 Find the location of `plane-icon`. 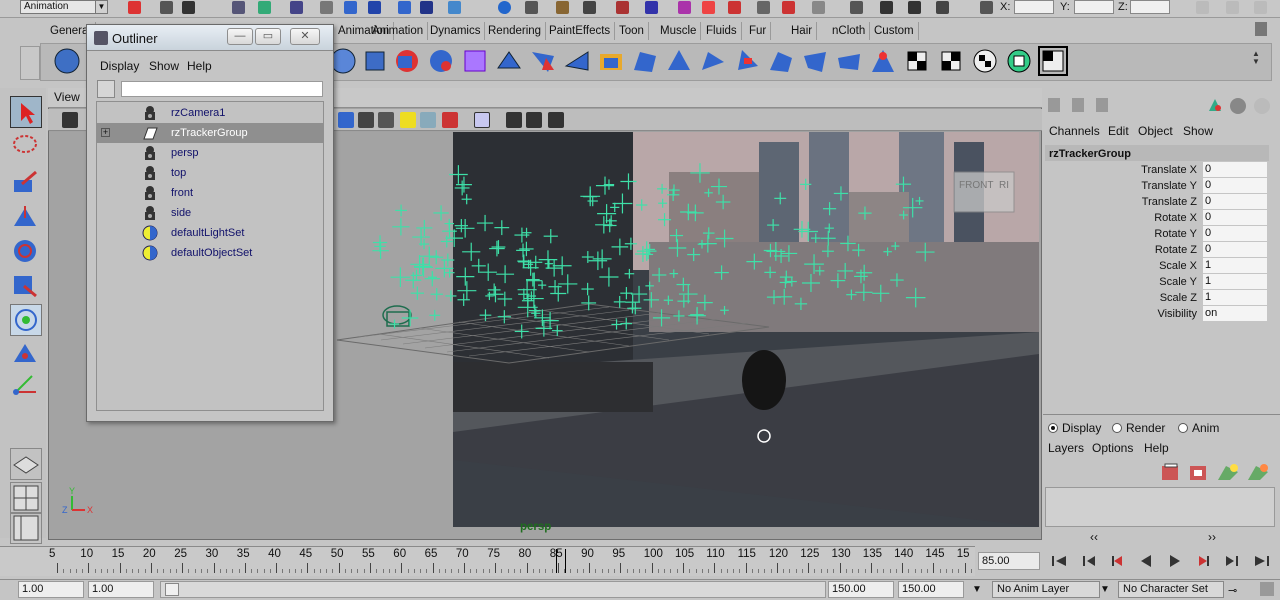

plane-icon is located at coordinates (509, 61).